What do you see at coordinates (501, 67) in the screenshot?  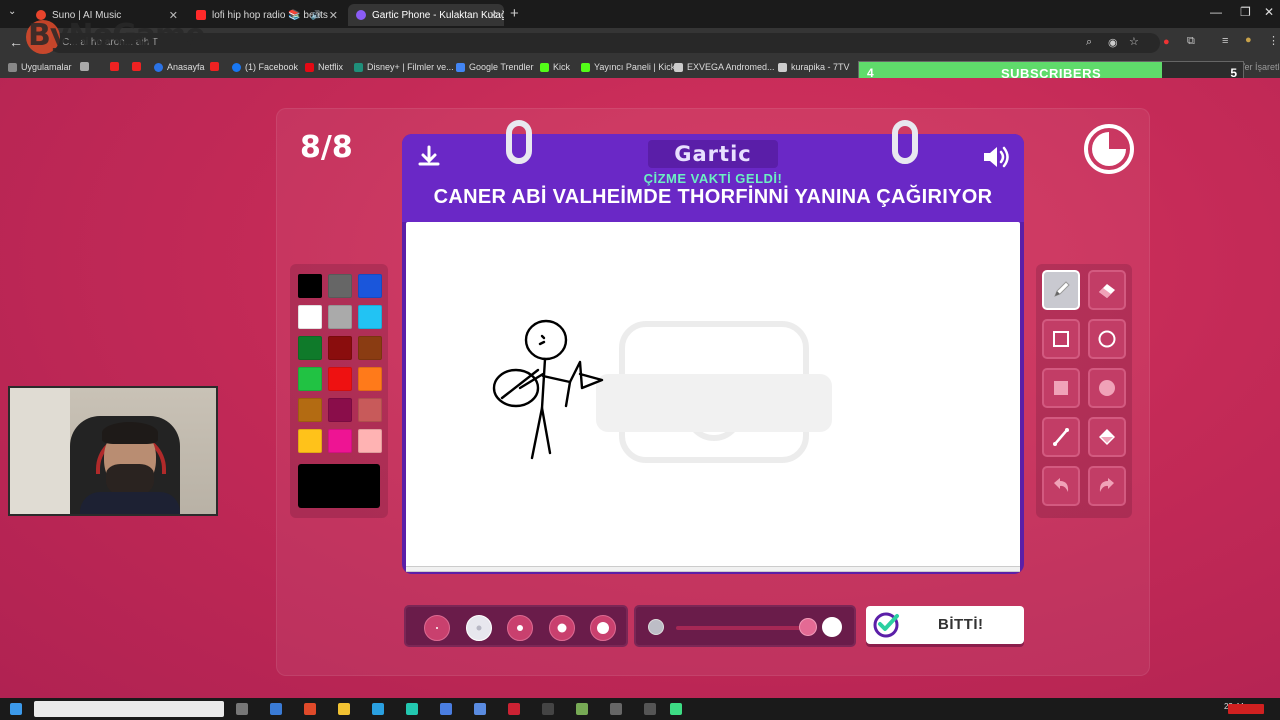 I see `bookmark-label: Google Trendler` at bounding box center [501, 67].